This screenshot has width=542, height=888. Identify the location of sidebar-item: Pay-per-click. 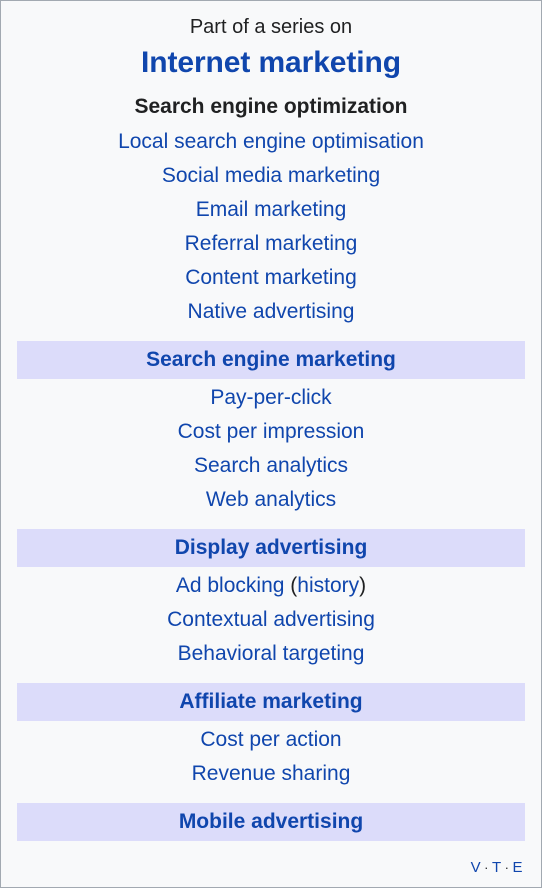
(271, 398).